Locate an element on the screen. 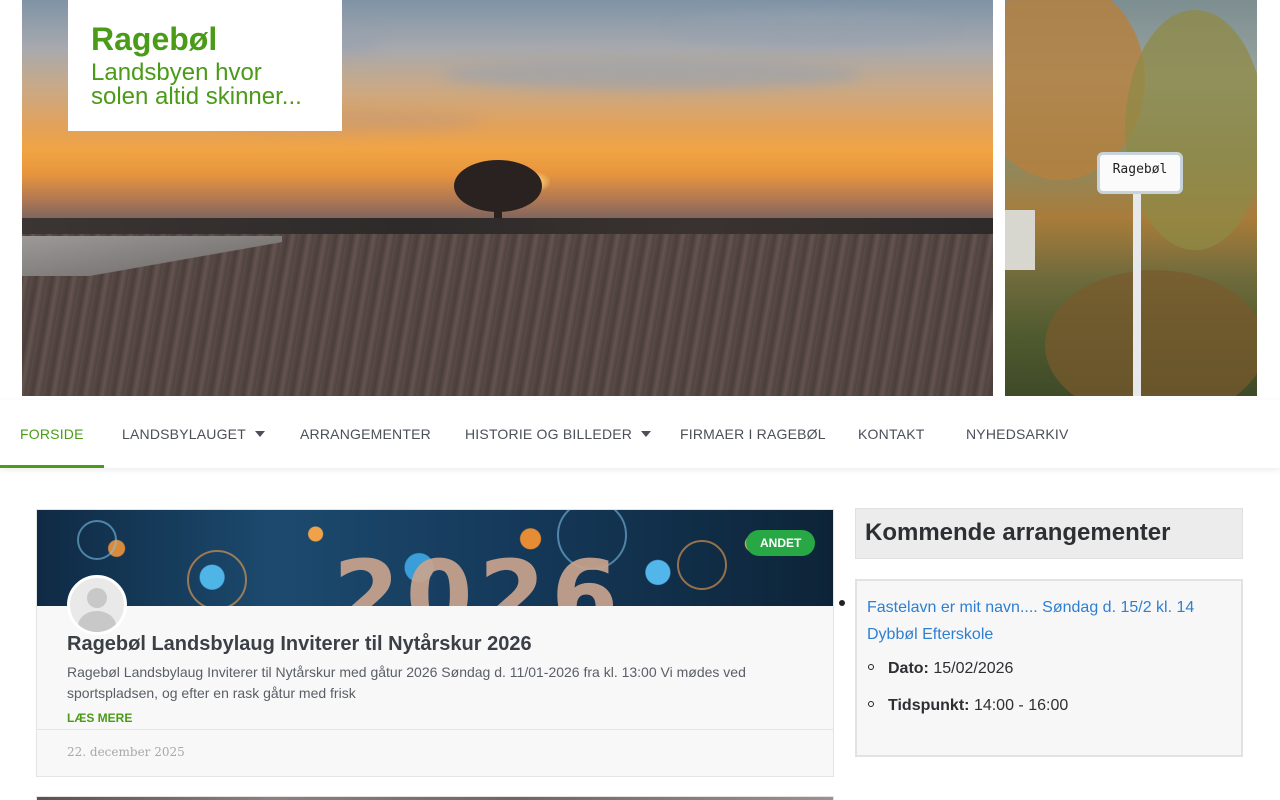 The width and height of the screenshot is (1280, 800). nav-item-kontakt: KONTAKT is located at coordinates (891, 434).